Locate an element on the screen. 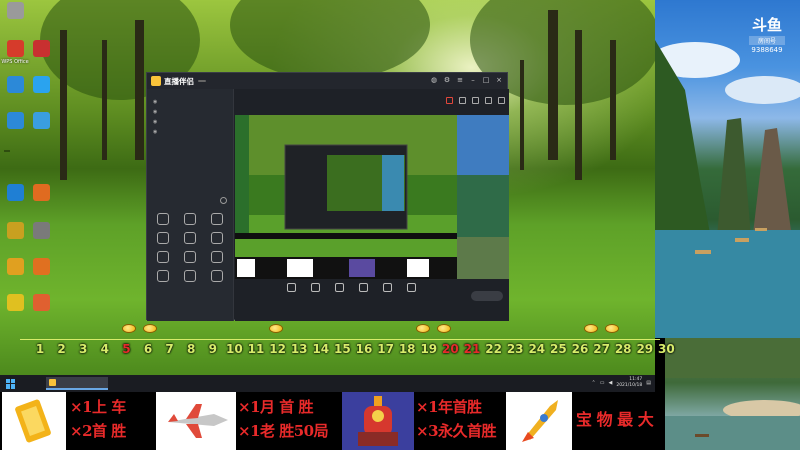  tools-collapse-icon is located at coordinates (223, 200).